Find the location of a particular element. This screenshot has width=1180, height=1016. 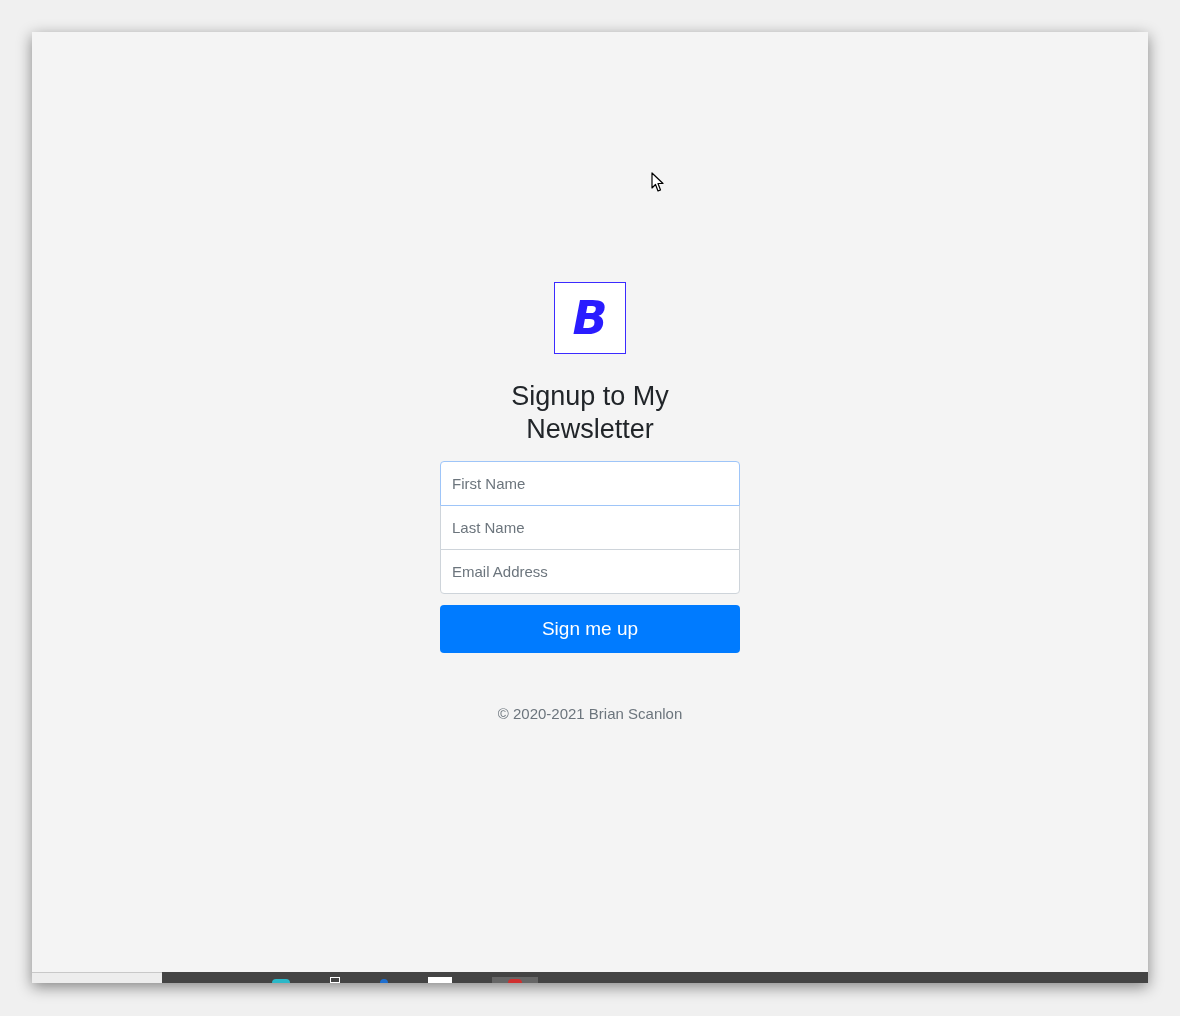

input-field: First Name is located at coordinates (590, 483).